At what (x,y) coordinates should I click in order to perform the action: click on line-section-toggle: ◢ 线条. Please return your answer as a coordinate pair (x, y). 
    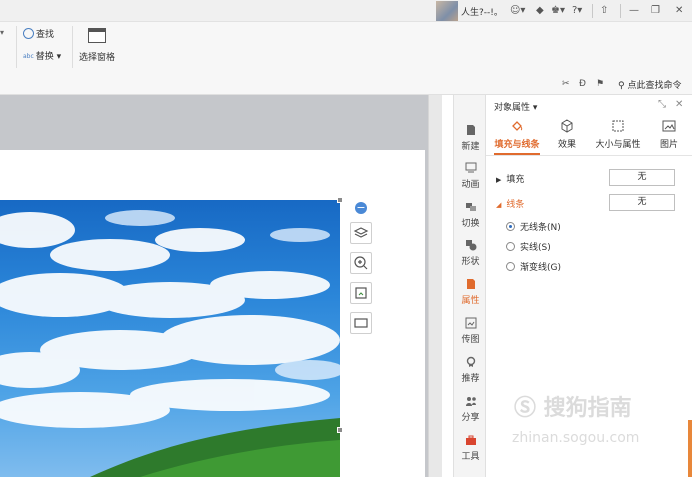
    Looking at the image, I should click on (510, 203).